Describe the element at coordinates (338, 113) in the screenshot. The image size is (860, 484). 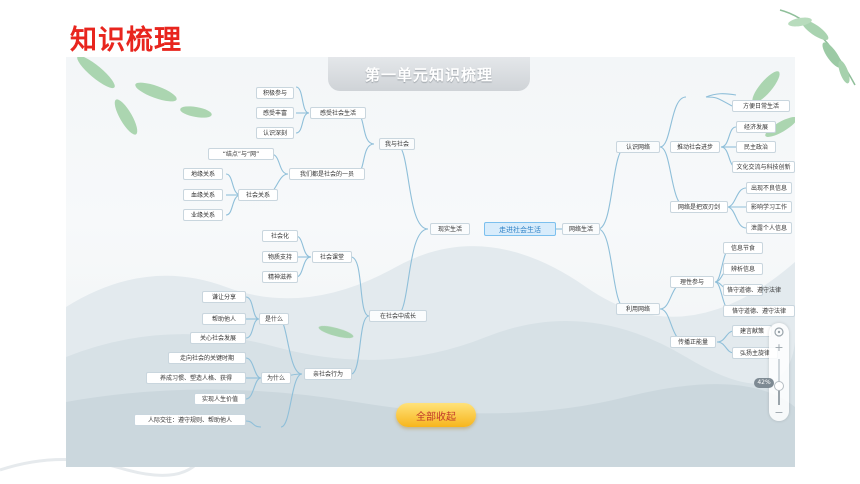
I see `node-feel-life: 感受社会生活` at that location.